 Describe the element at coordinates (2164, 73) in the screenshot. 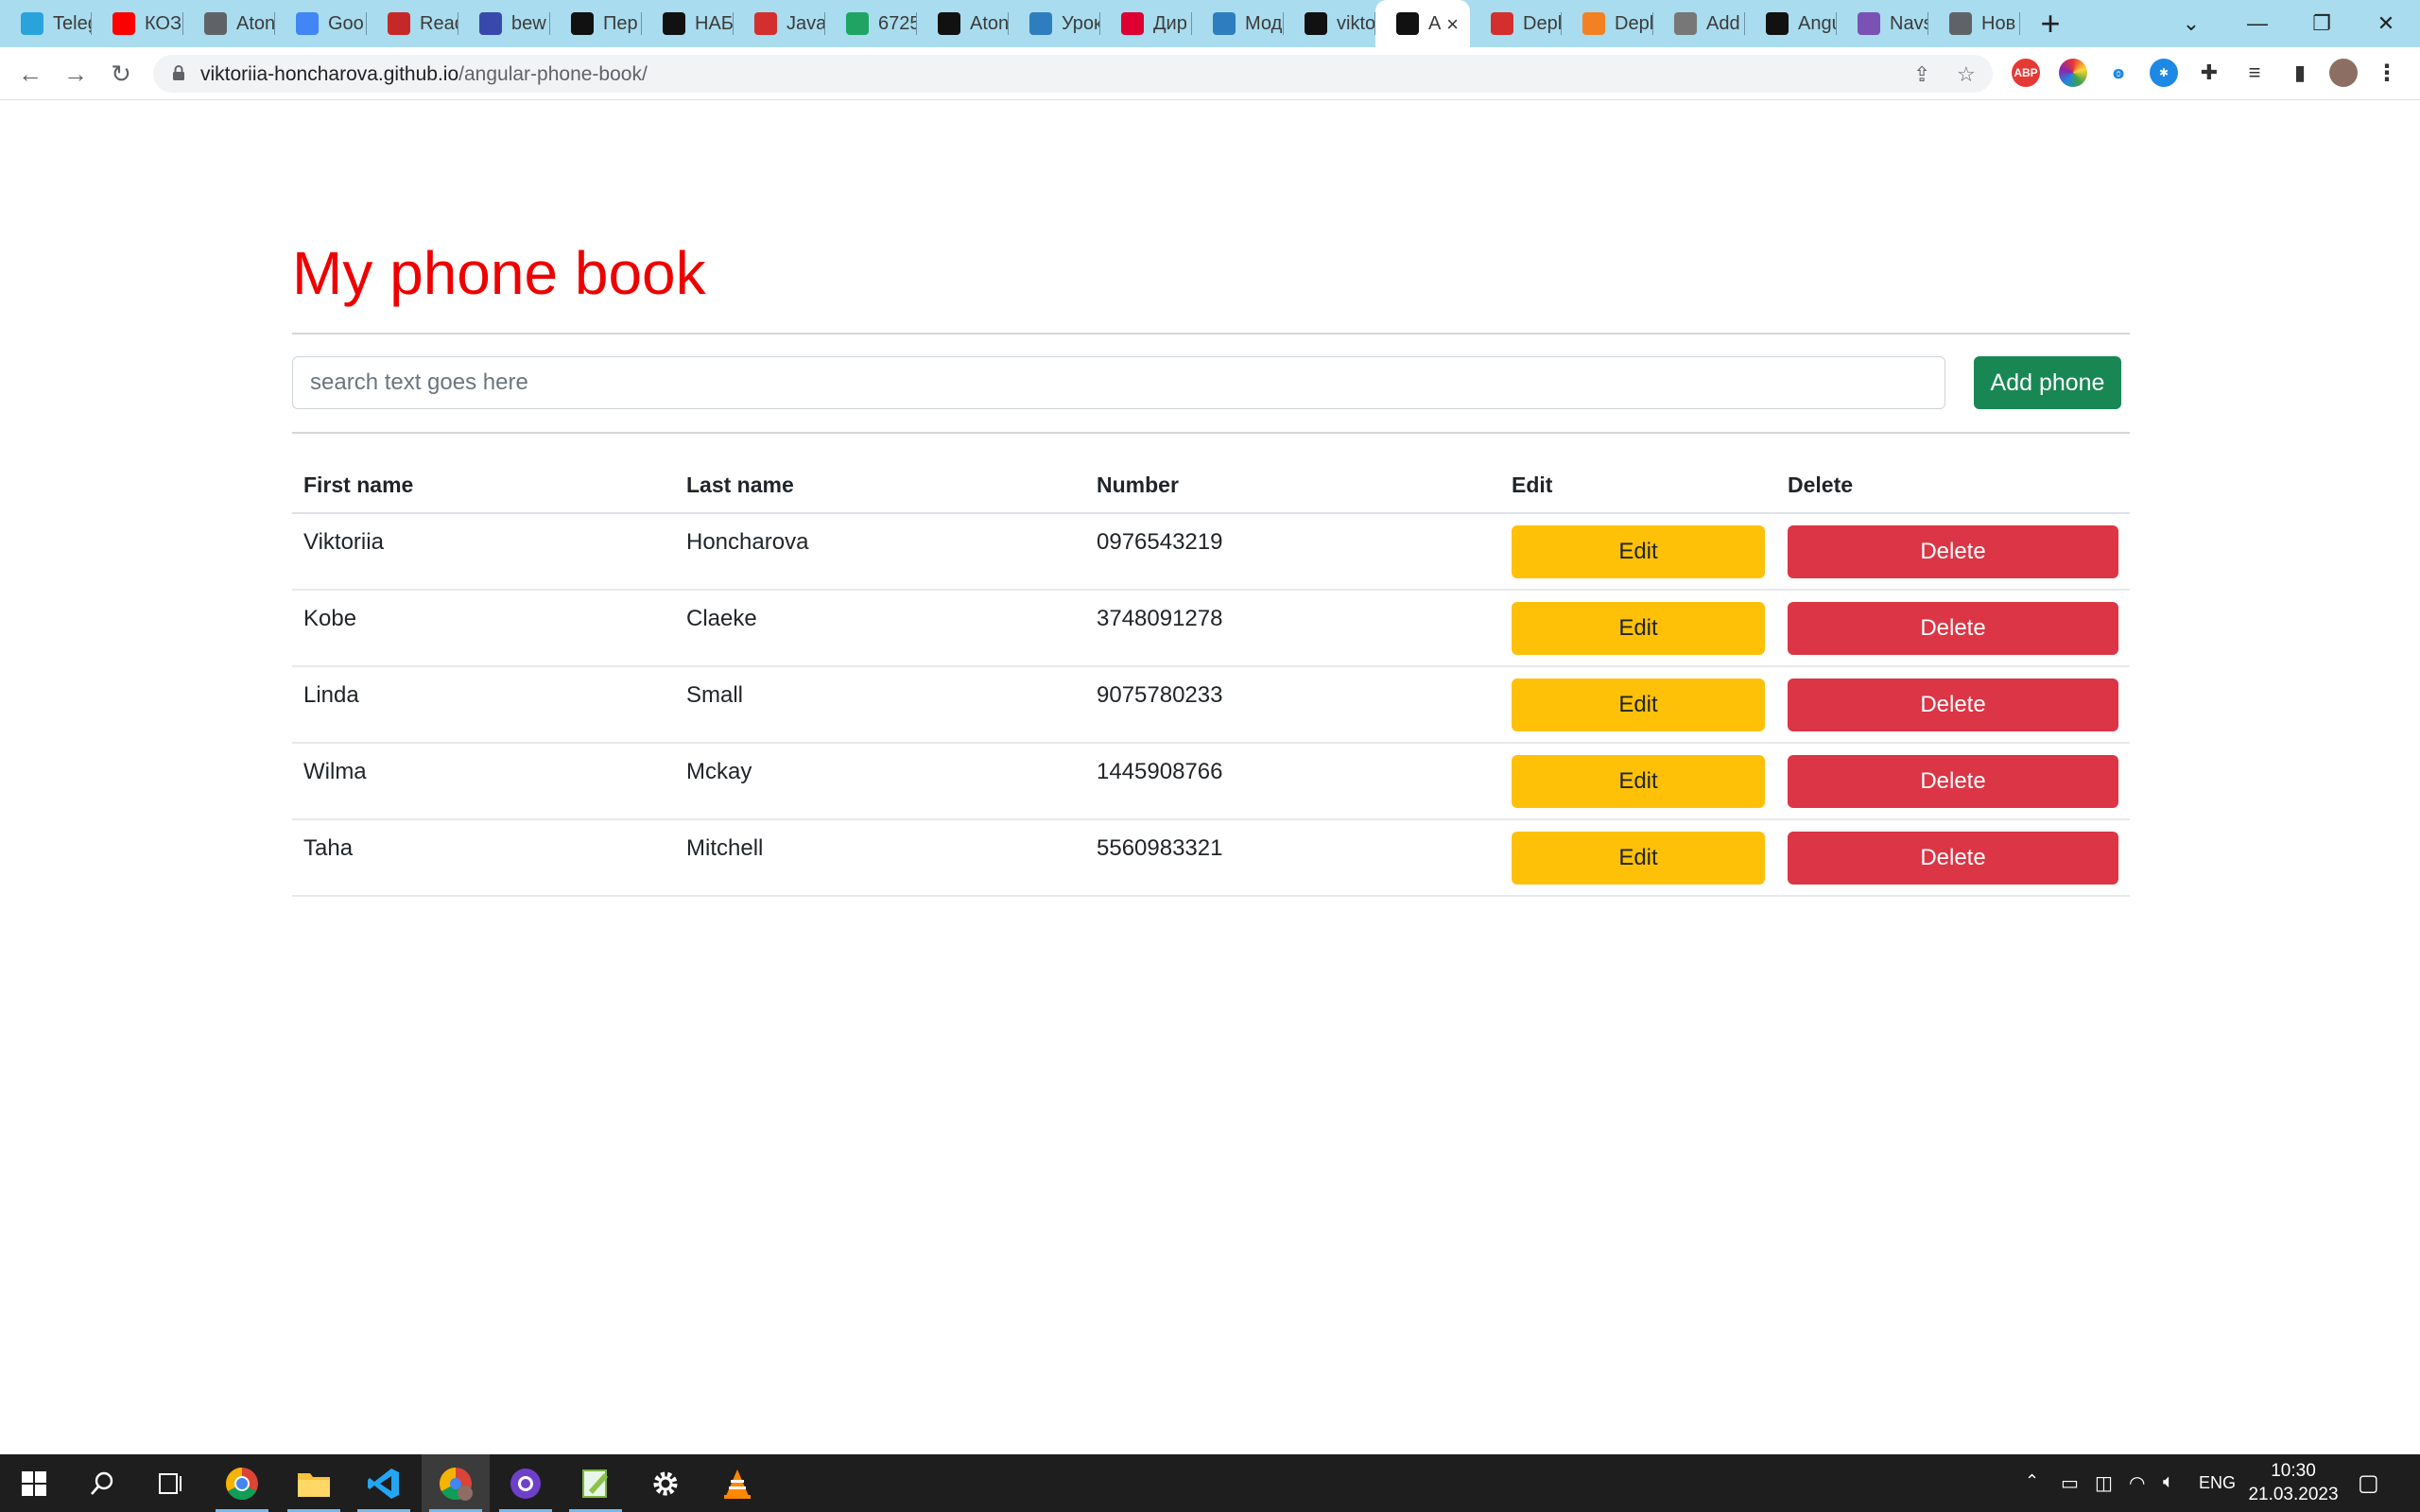

I see `bug-extension-icon: ✱` at that location.